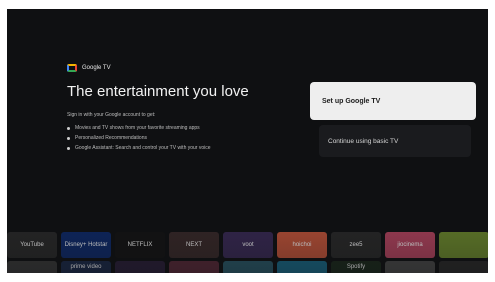 This screenshot has width=495, height=282. I want to click on headline: The entertainment you love, so click(158, 91).